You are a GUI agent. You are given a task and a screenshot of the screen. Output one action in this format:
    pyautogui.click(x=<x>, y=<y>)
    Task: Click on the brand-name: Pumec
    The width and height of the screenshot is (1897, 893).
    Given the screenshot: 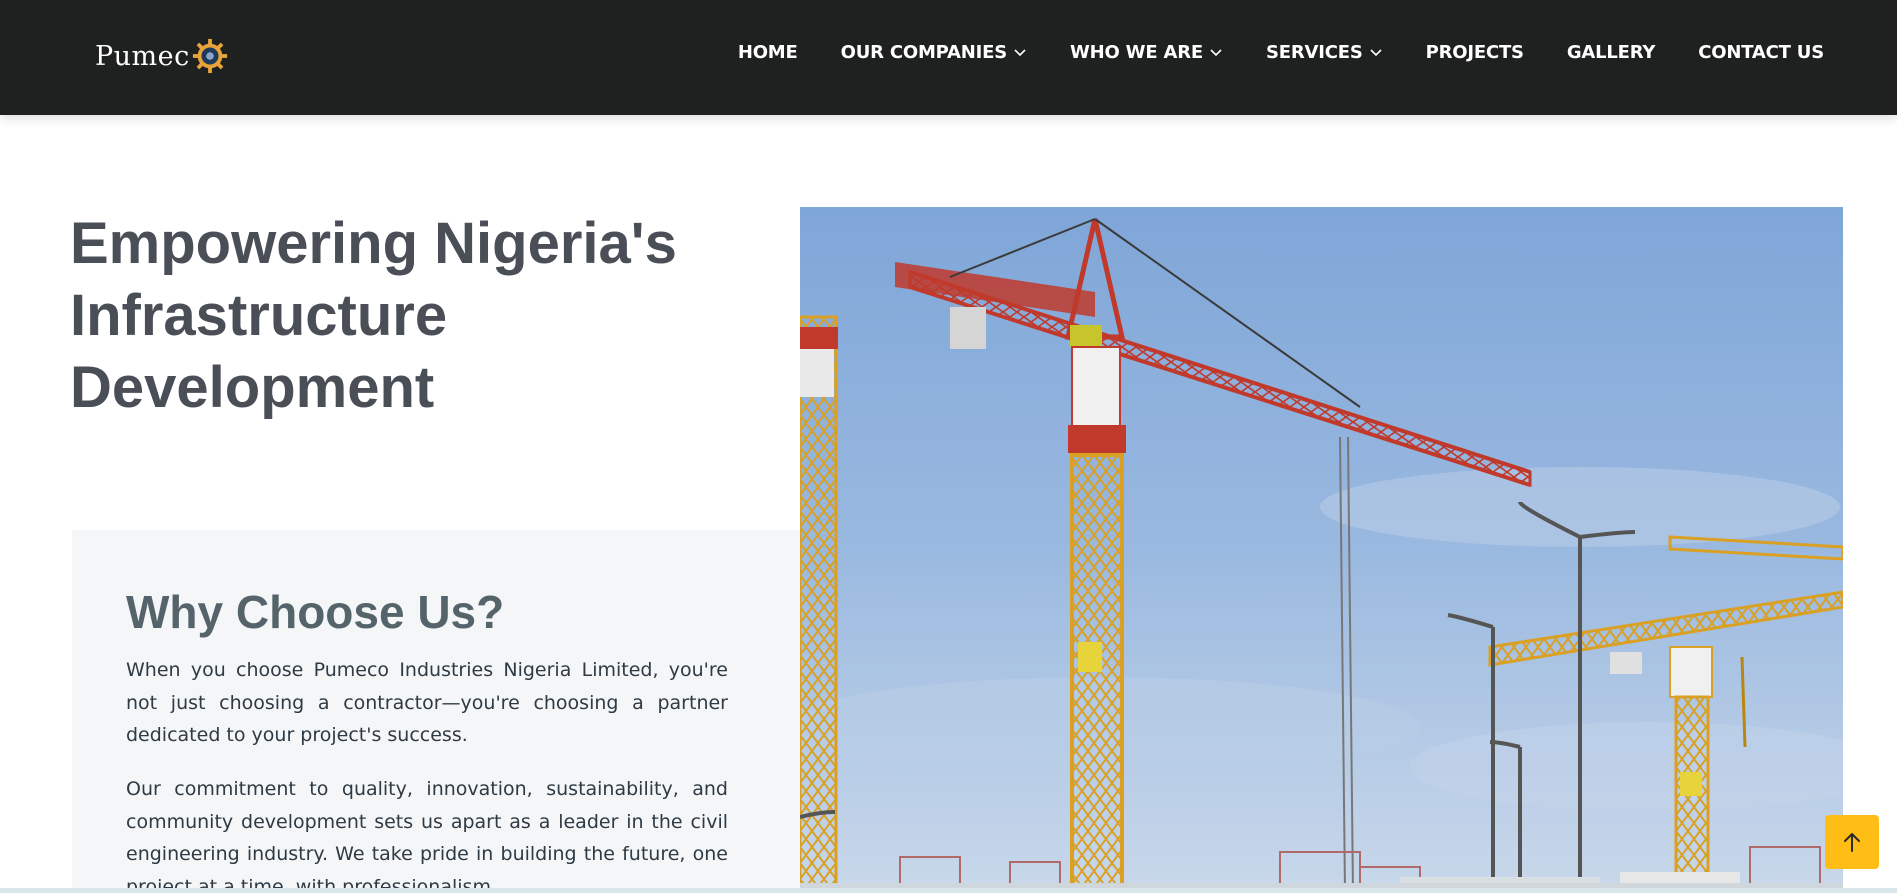 What is the action you would take?
    pyautogui.click(x=142, y=56)
    